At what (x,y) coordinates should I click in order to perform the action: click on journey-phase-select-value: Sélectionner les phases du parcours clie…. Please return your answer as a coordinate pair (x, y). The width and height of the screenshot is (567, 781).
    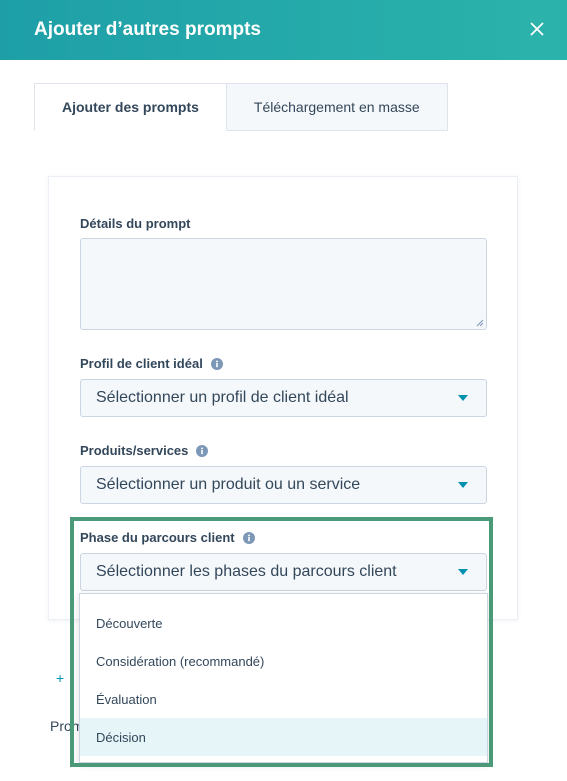
    Looking at the image, I should click on (246, 571).